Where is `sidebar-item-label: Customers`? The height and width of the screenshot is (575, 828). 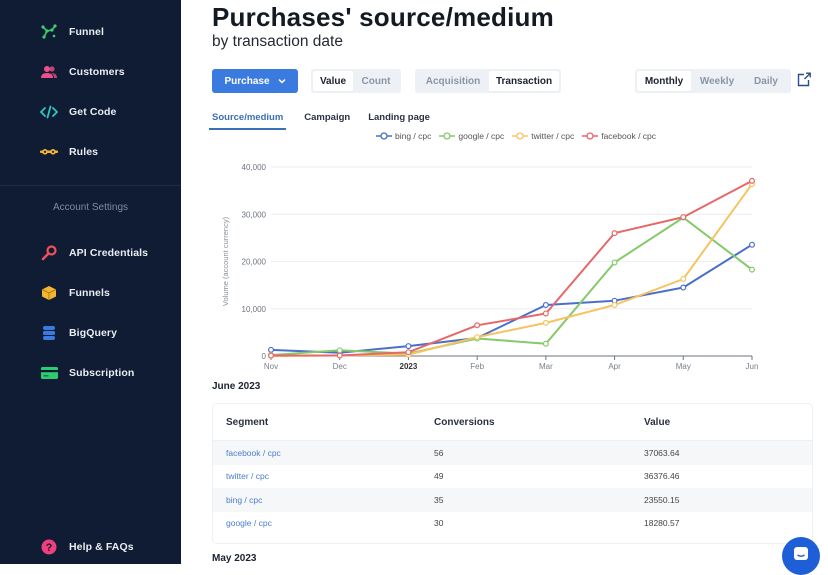 sidebar-item-label: Customers is located at coordinates (97, 72).